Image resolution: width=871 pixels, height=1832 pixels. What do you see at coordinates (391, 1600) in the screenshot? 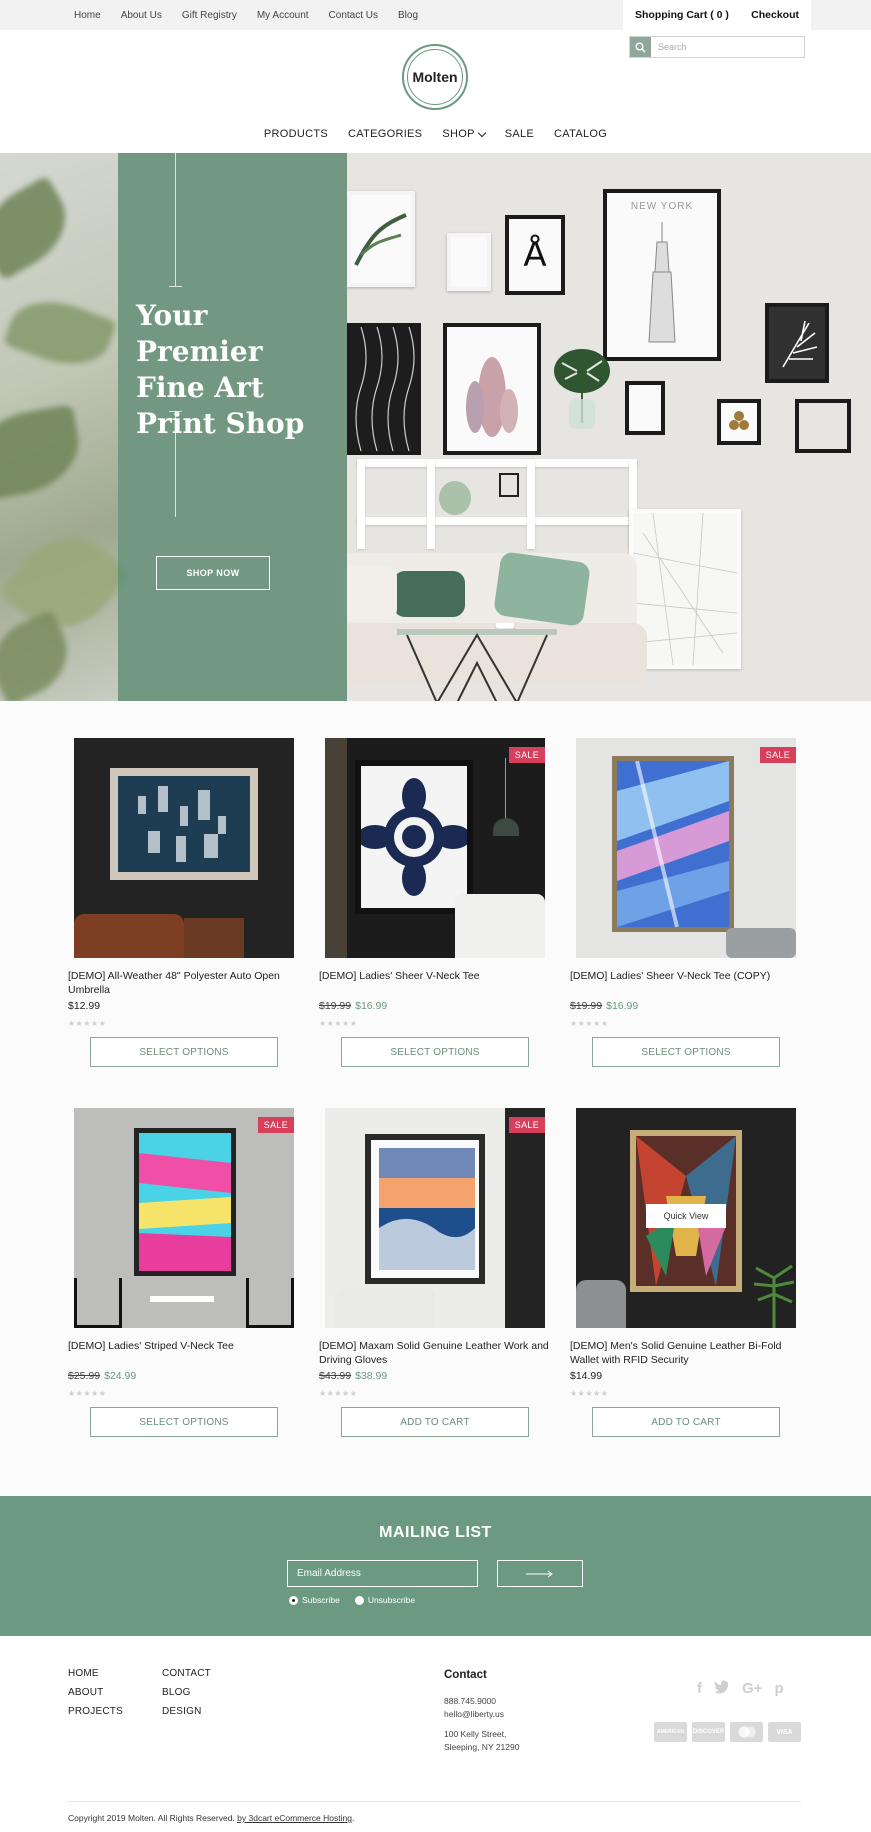
I see `unsubscribe-label: Unsubscribe` at bounding box center [391, 1600].